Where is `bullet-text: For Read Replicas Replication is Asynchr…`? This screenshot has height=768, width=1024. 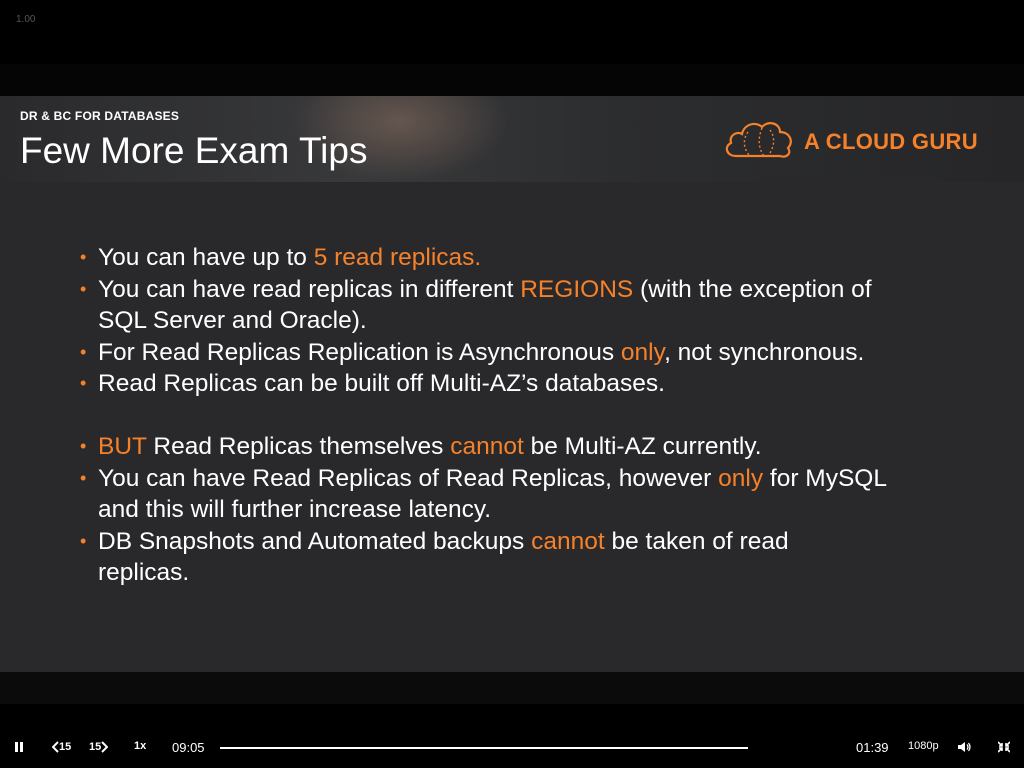 bullet-text: For Read Replicas Replication is Asynchr… is located at coordinates (359, 352).